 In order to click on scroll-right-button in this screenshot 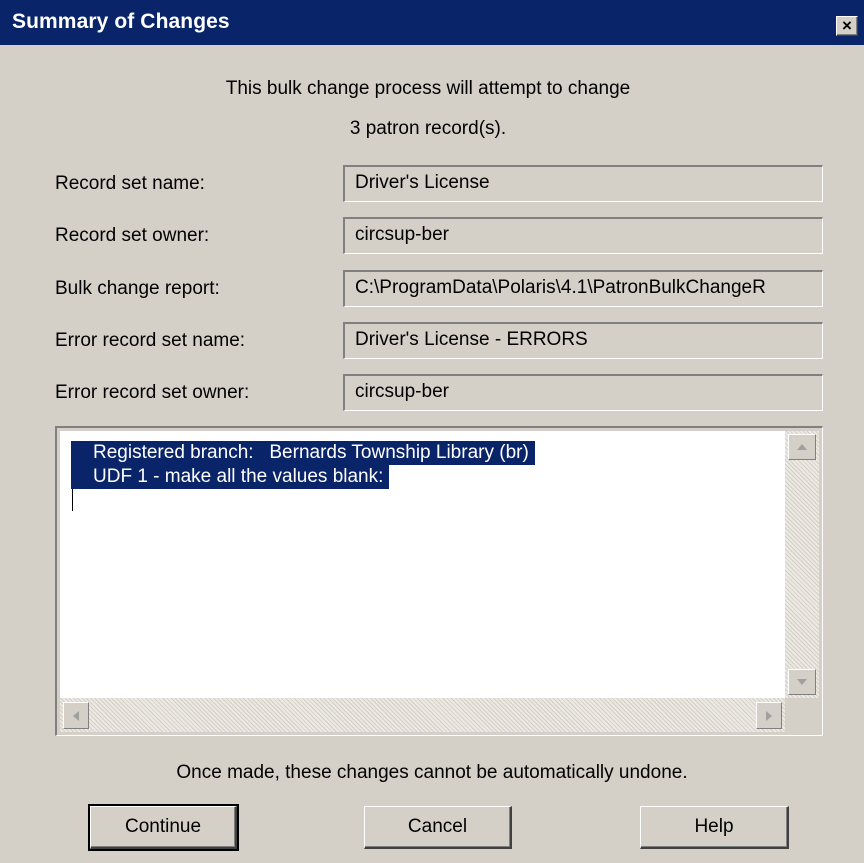, I will do `click(769, 715)`.